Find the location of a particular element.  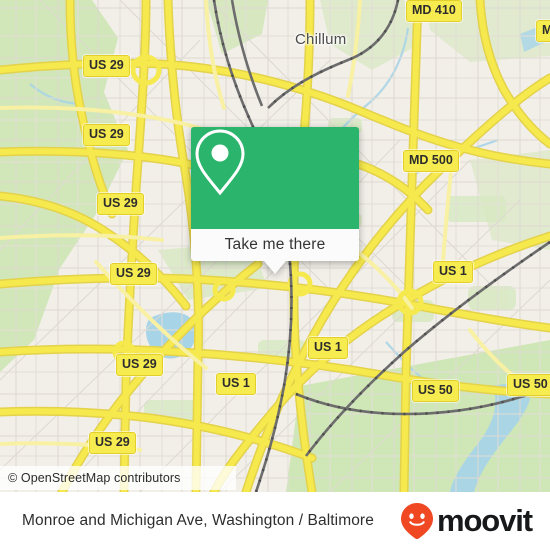

location-pin-icon is located at coordinates (220, 162).